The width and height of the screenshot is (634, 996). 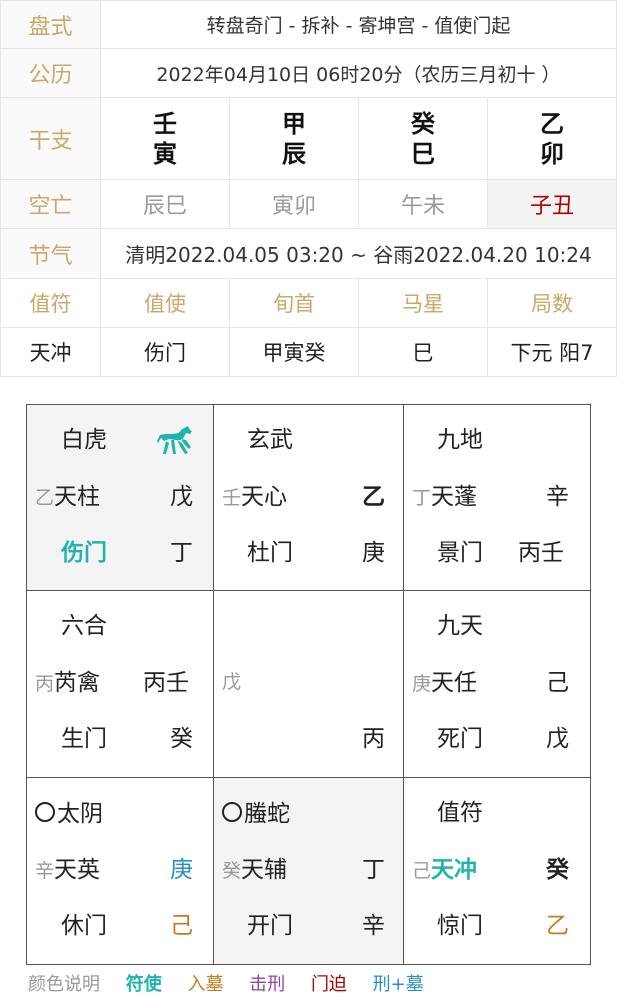 What do you see at coordinates (294, 204) in the screenshot?
I see `kongwang-month: 寅卯` at bounding box center [294, 204].